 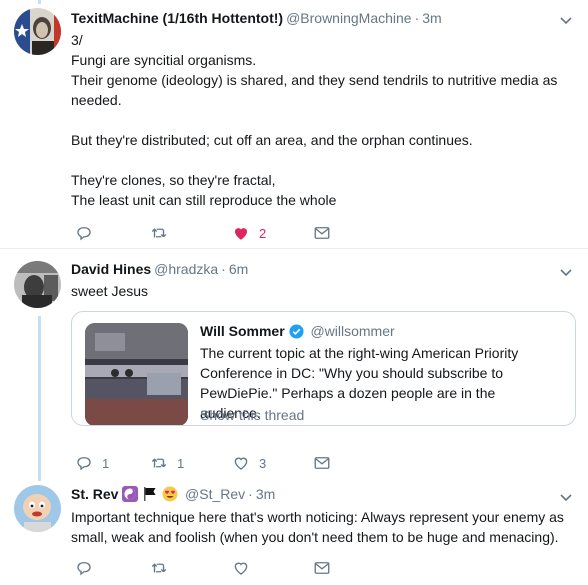 What do you see at coordinates (349, 18) in the screenshot?
I see `user-handle: @BrowningMachine` at bounding box center [349, 18].